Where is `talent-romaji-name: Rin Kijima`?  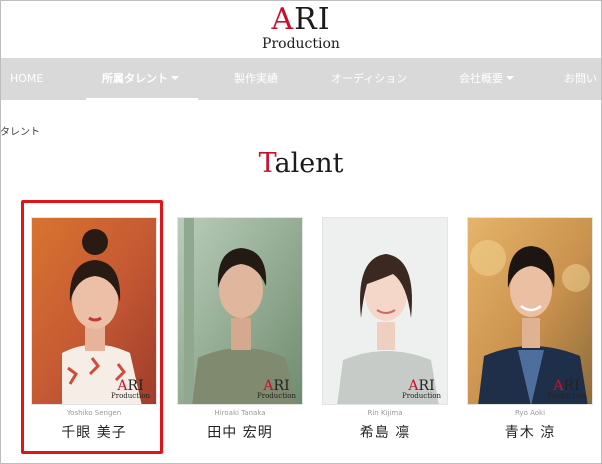
talent-romaji-name: Rin Kijima is located at coordinates (385, 413).